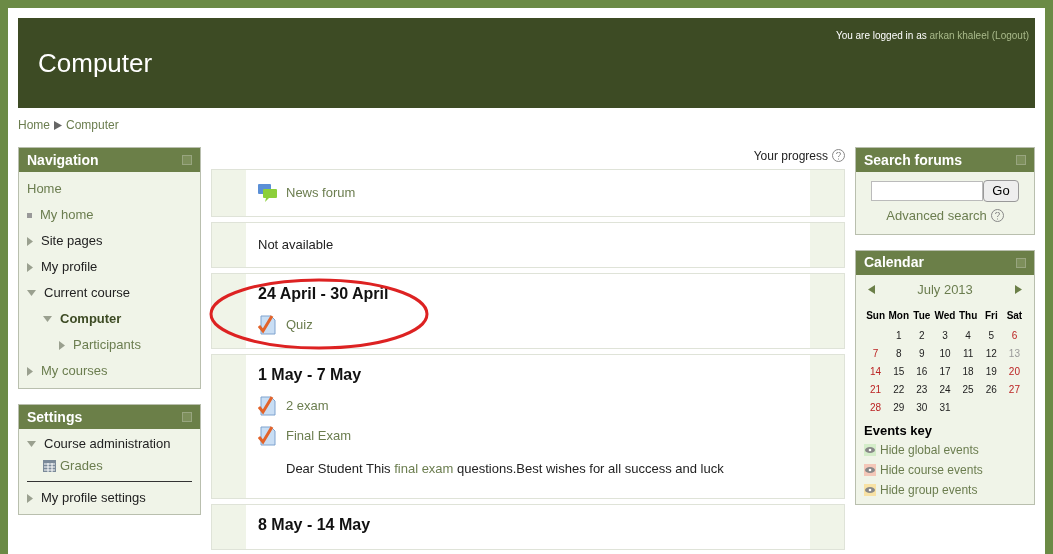 Image resolution: width=1053 pixels, height=554 pixels. What do you see at coordinates (968, 353) in the screenshot?
I see `calendar-day: 11` at bounding box center [968, 353].